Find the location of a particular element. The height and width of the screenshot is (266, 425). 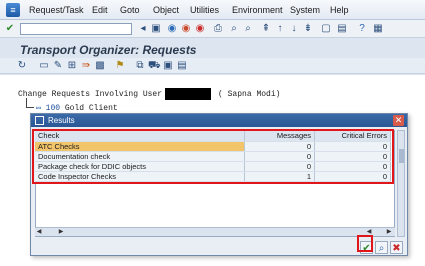

print-icon: ⎙ is located at coordinates (218, 29).